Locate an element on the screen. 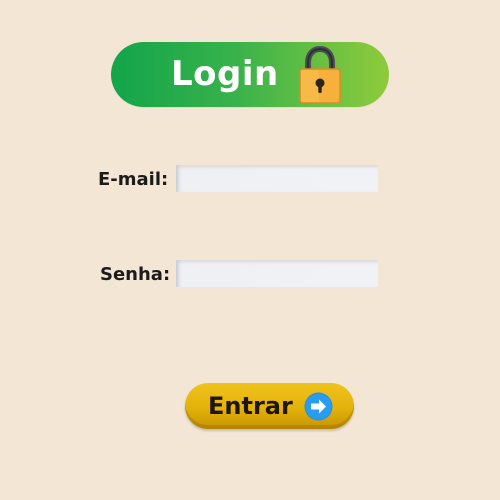 The image size is (500, 500). lock-icon is located at coordinates (320, 74).